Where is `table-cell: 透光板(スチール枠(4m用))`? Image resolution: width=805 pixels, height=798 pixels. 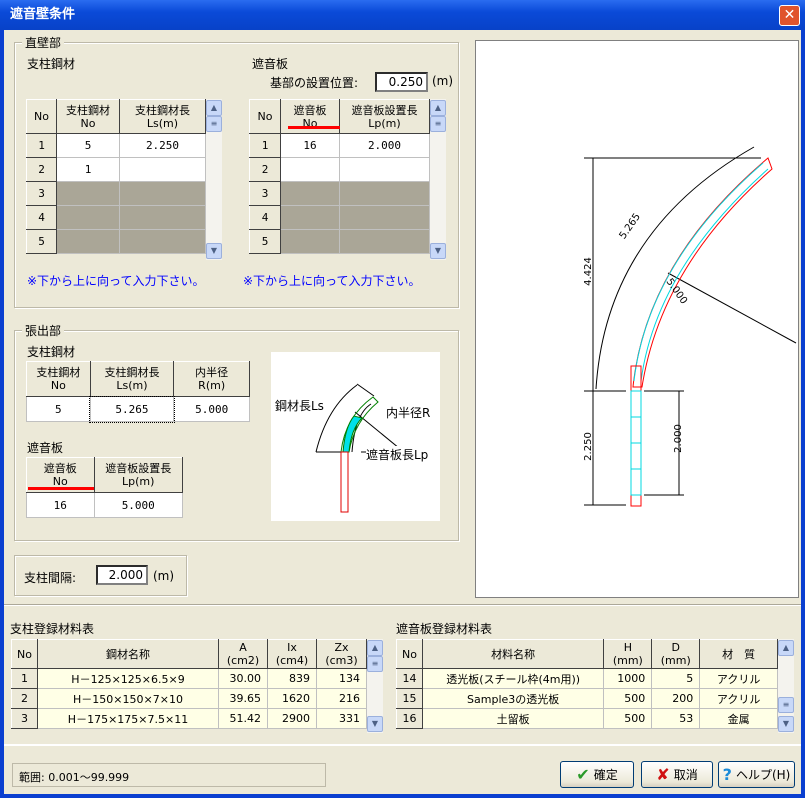 table-cell: 透光板(スチール枠(4m用)) is located at coordinates (513, 678).